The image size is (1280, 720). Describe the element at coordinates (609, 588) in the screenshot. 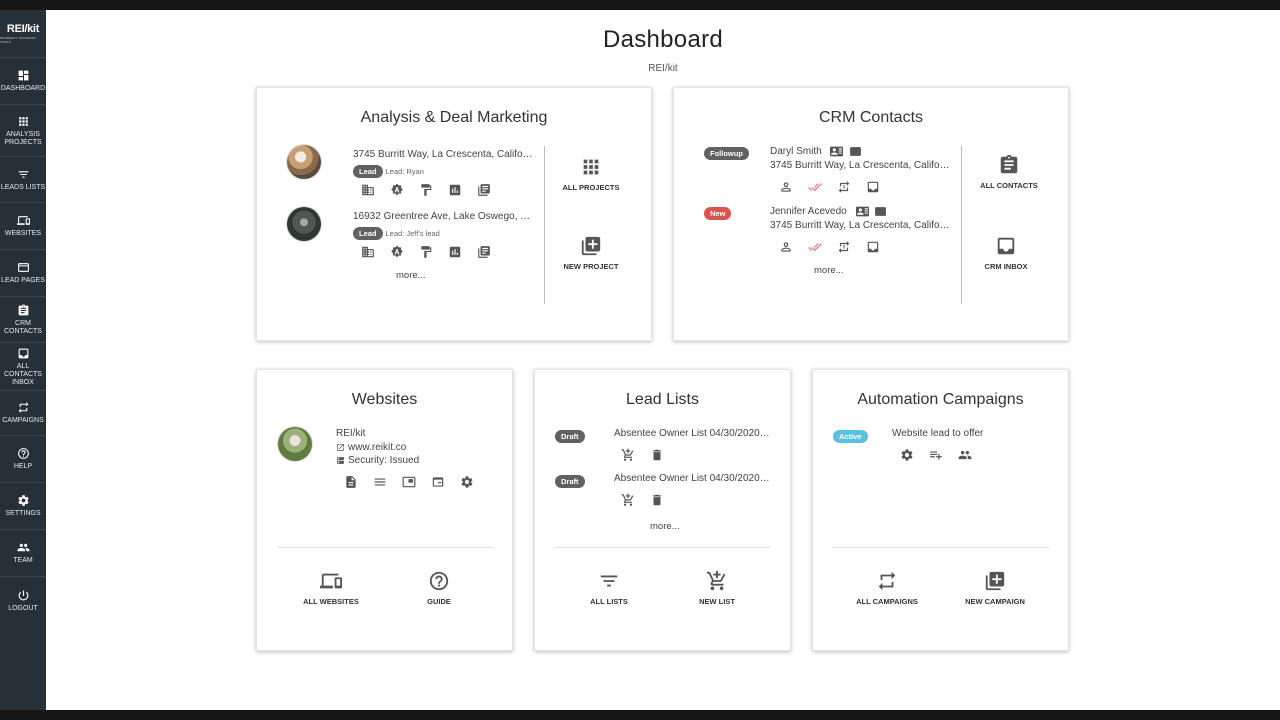

I see `all-lists-button: ALL LISTS` at that location.